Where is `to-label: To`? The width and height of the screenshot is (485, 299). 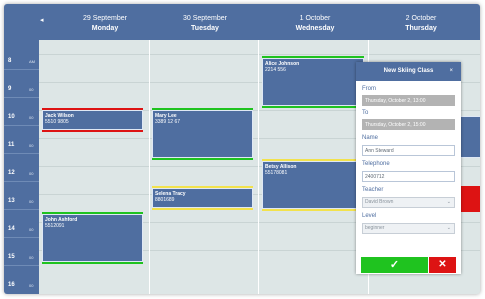 to-label: To is located at coordinates (365, 113).